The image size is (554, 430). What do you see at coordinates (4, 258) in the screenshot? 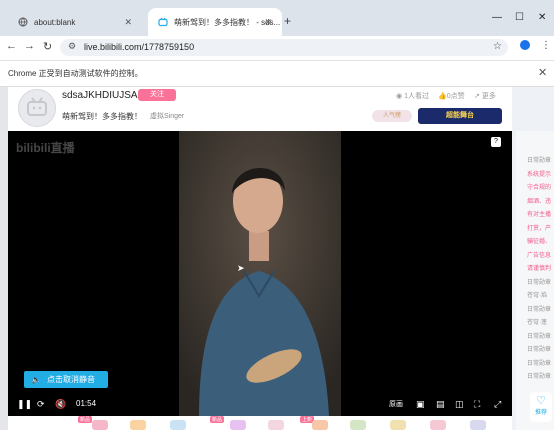
I see `left-edge-strip` at bounding box center [4, 258].